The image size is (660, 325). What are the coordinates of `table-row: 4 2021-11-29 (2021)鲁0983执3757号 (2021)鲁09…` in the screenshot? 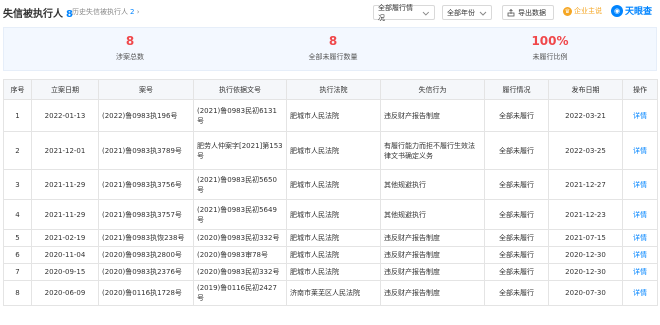 It's located at (330, 214).